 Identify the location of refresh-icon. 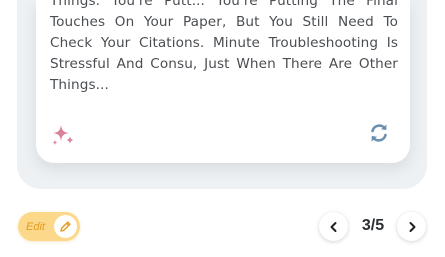
(379, 133).